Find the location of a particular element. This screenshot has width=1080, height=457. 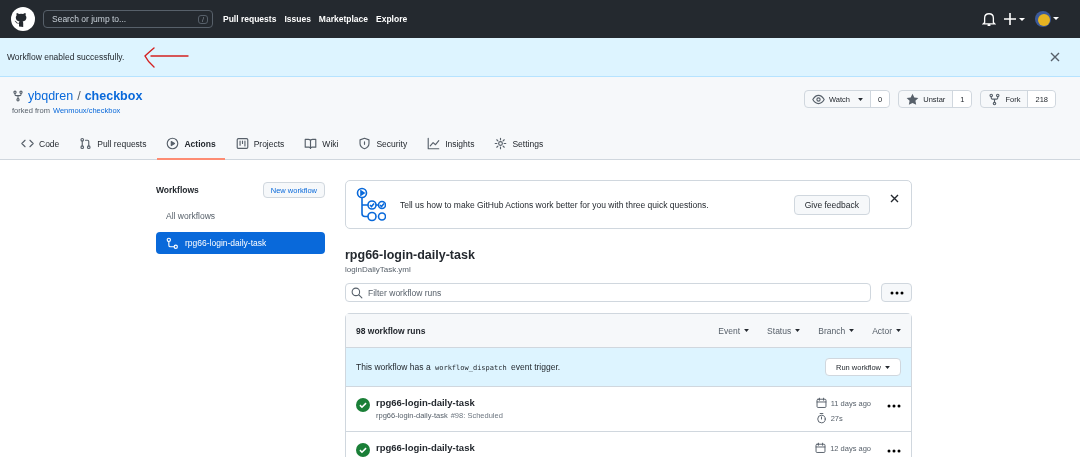

avatar-icon is located at coordinates (1047, 19).